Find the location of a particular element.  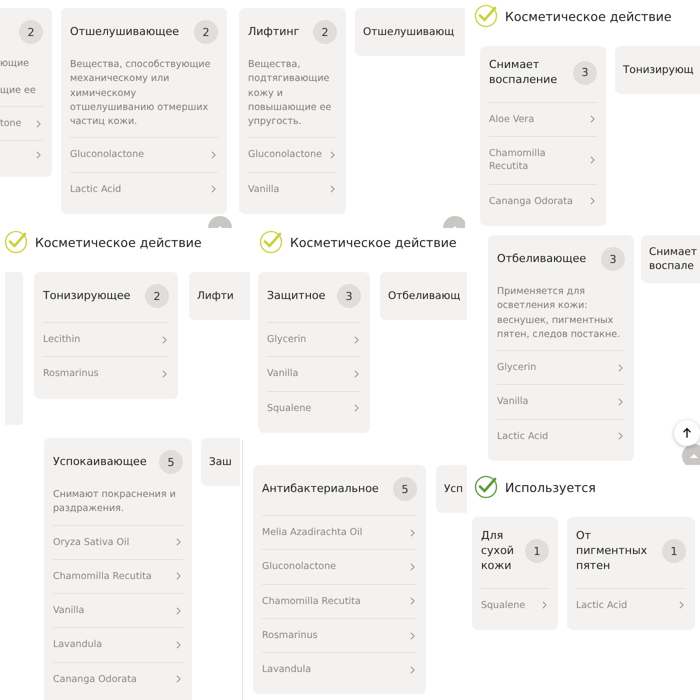

card-title: Лифтинг is located at coordinates (274, 32).